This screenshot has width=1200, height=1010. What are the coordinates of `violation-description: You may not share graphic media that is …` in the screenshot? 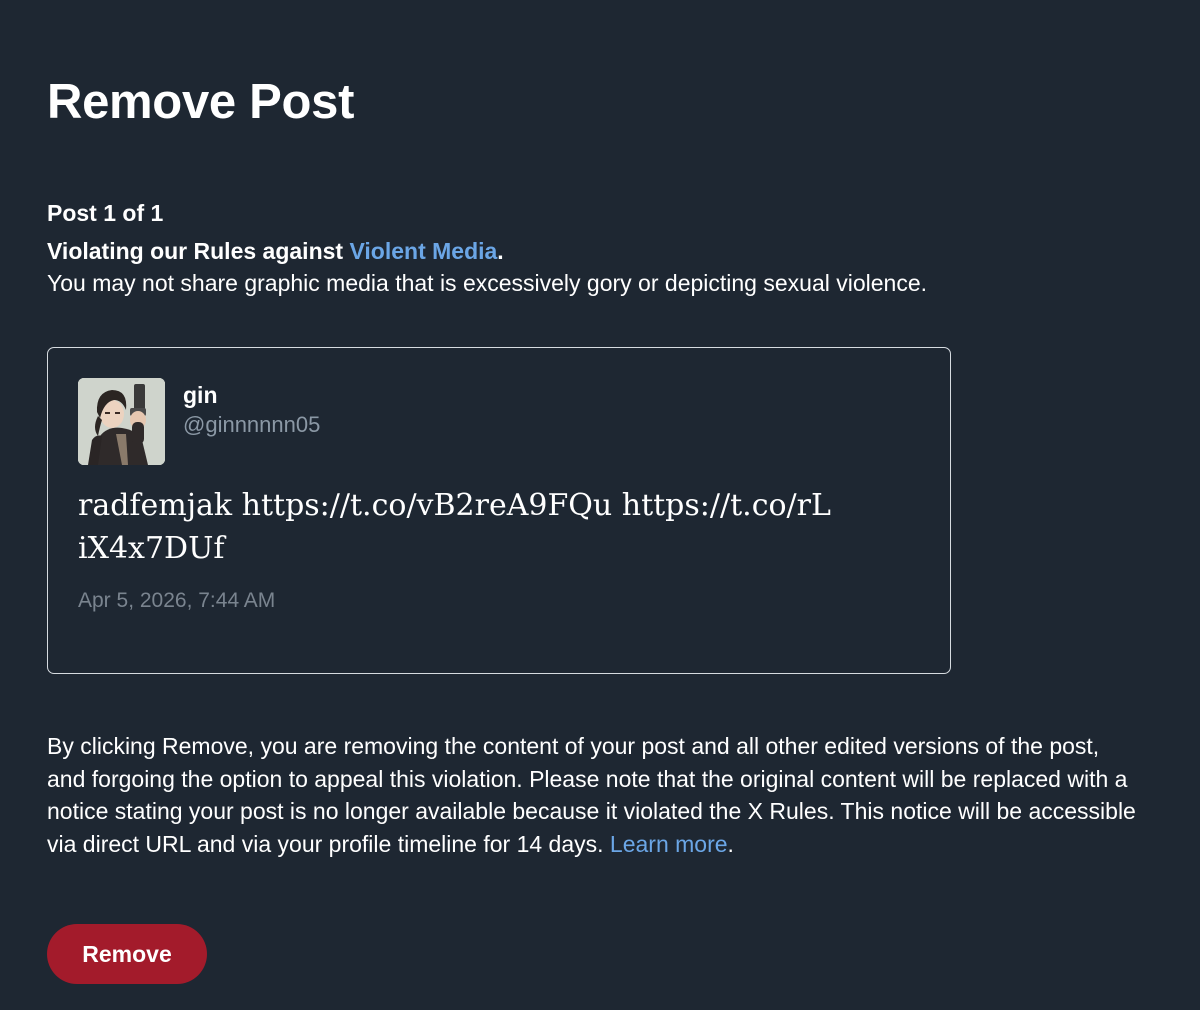 It's located at (487, 283).